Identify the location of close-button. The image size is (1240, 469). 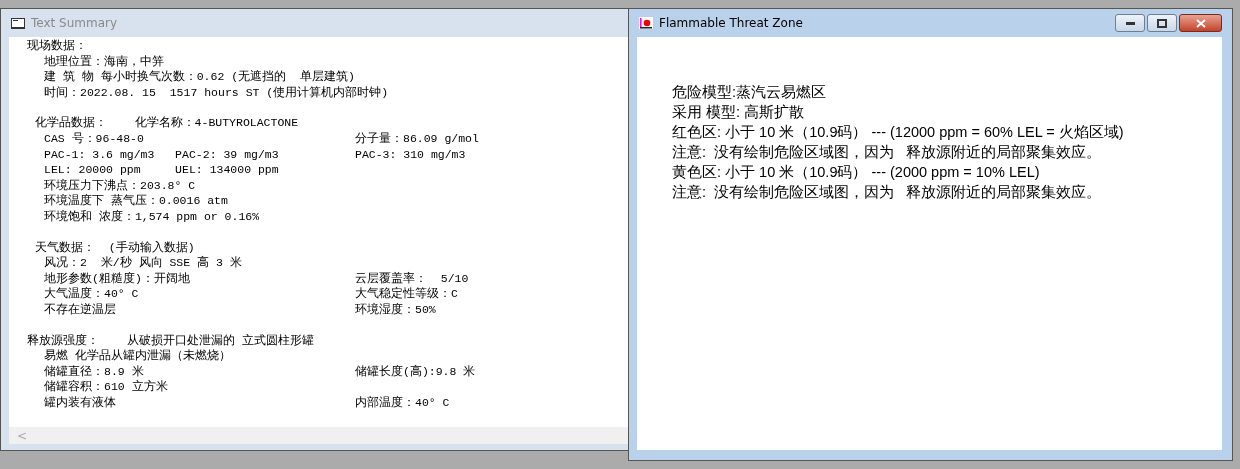
(1200, 23).